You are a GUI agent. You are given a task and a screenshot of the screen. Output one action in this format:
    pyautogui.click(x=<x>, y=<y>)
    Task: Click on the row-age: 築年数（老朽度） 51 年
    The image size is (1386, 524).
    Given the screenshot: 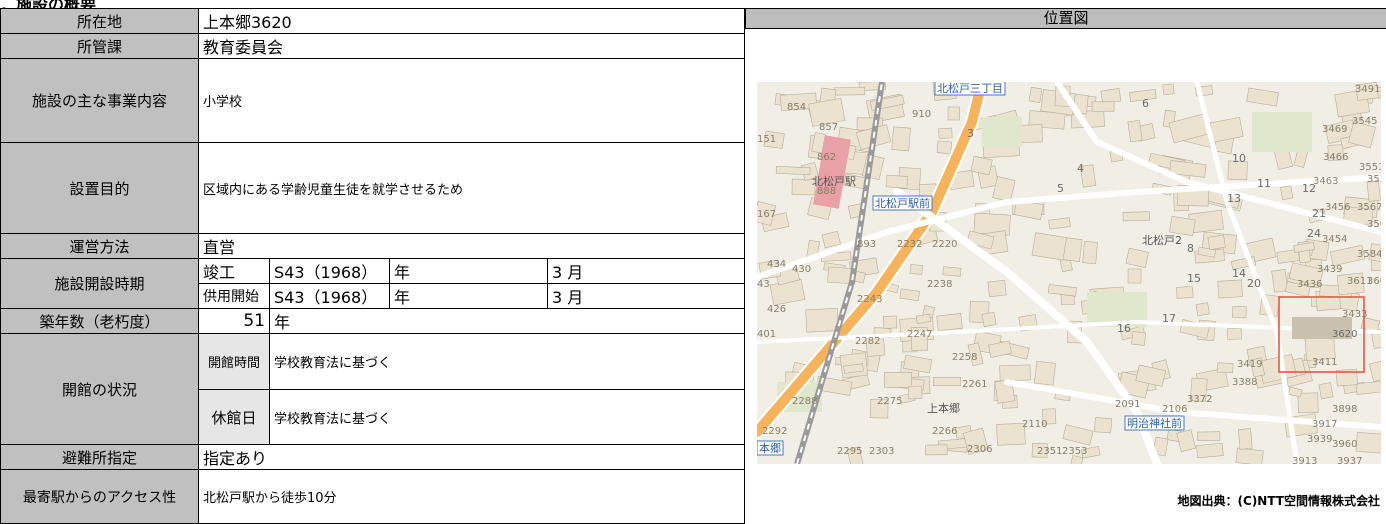 What is the action you would take?
    pyautogui.click(x=373, y=321)
    